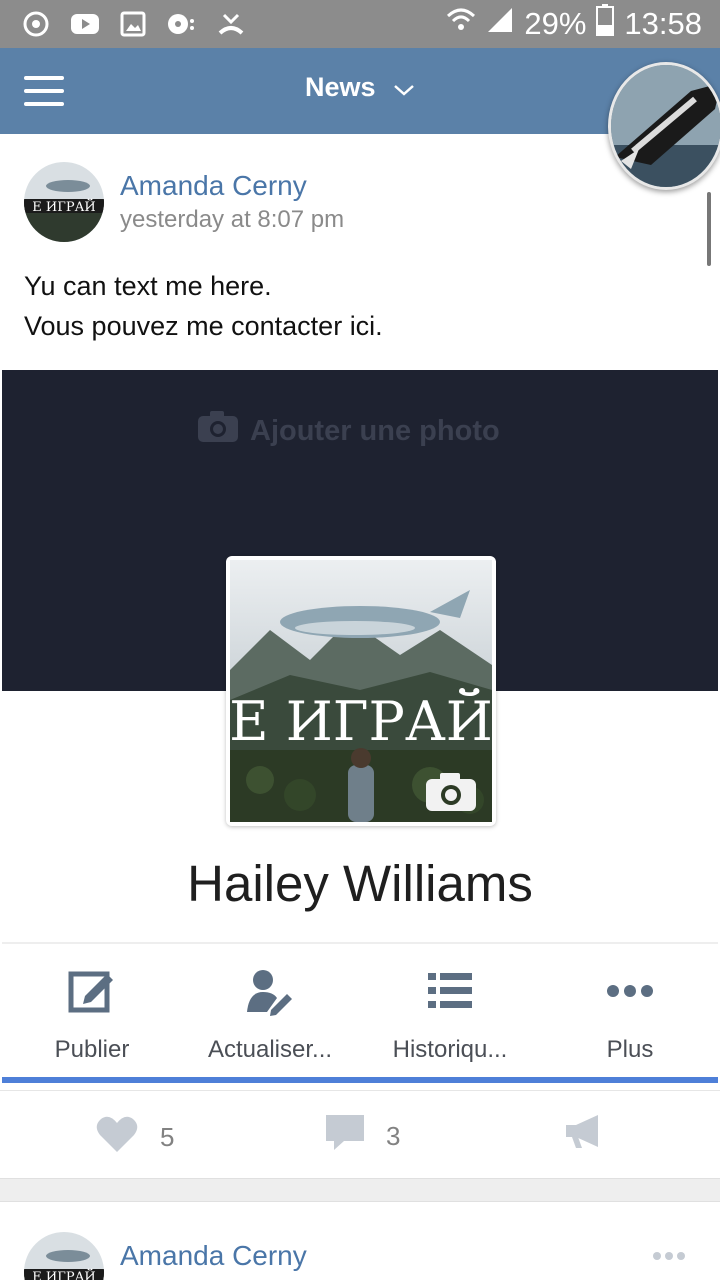 This screenshot has width=720, height=1280. I want to click on status-bar: 29% 13:58, so click(360, 24).